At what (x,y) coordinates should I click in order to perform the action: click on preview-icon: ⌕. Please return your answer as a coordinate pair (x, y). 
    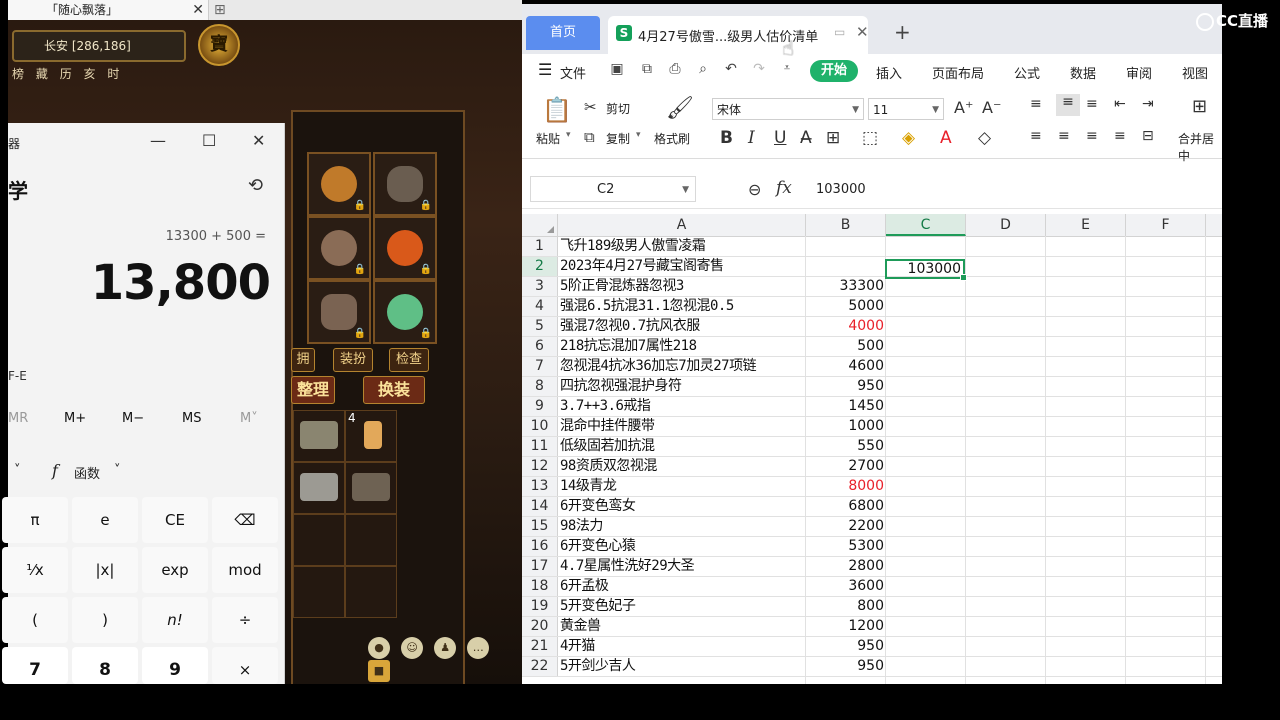
    Looking at the image, I should click on (703, 70).